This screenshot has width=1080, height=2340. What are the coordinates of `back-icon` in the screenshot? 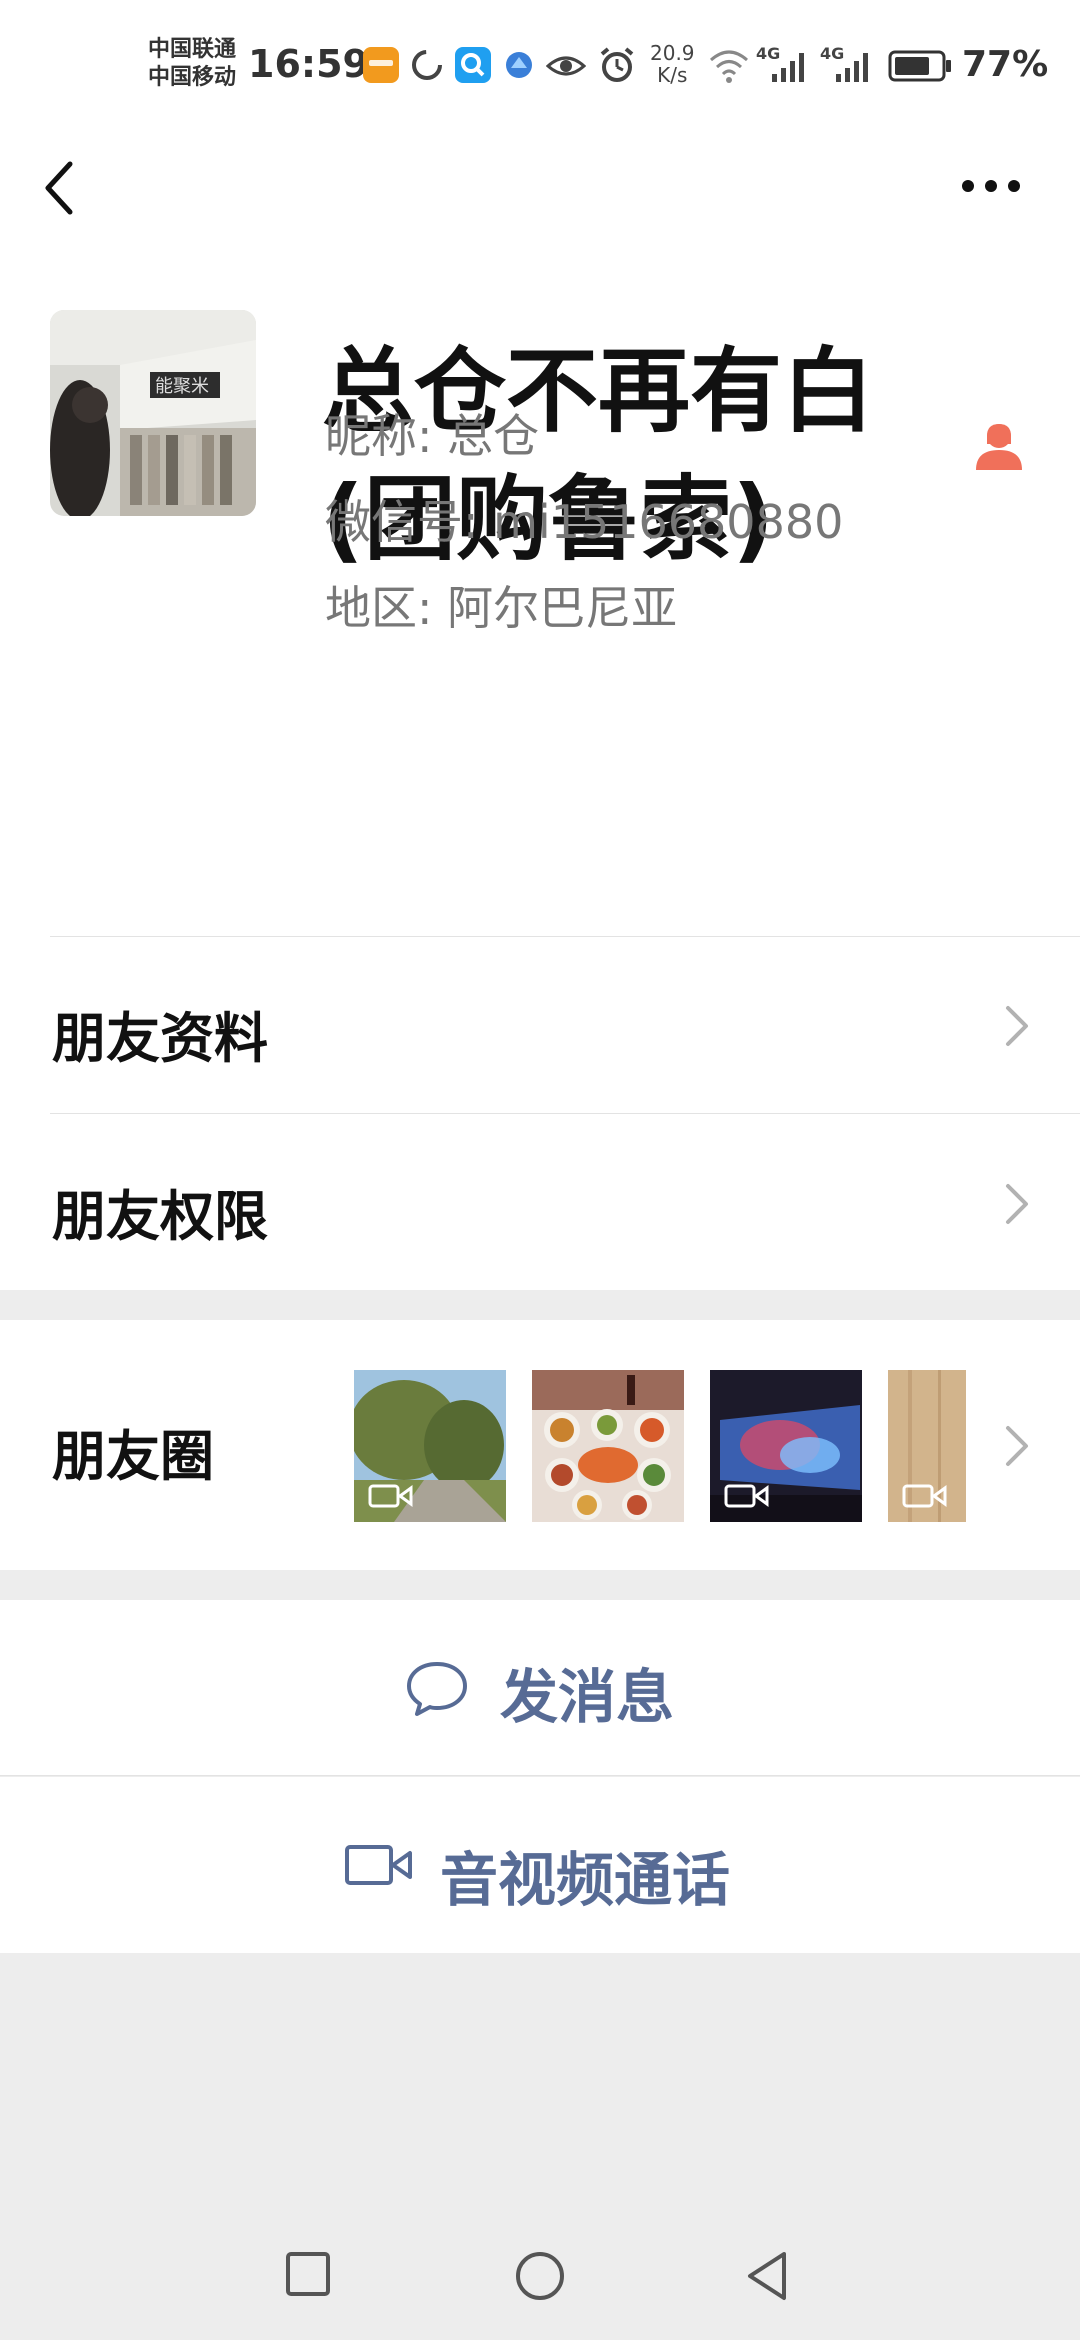 It's located at (60, 188).